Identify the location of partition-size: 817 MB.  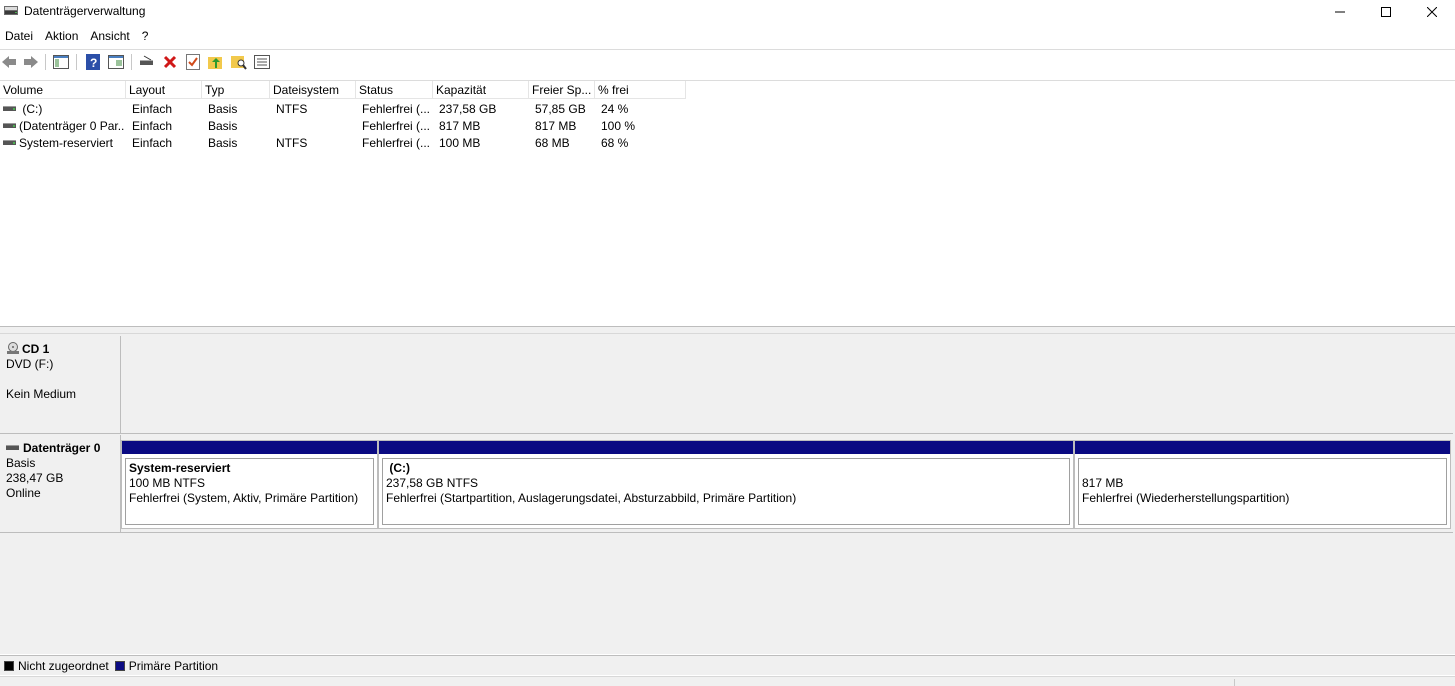
(1103, 483).